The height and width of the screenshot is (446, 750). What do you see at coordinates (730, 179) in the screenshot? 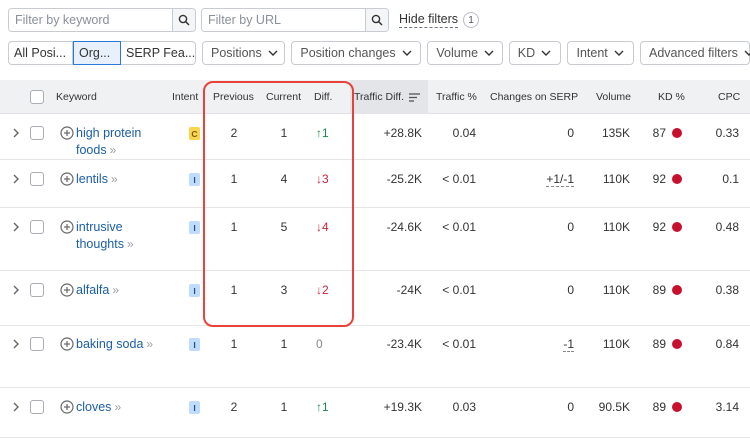
I see `cpc-value: 0.1` at bounding box center [730, 179].